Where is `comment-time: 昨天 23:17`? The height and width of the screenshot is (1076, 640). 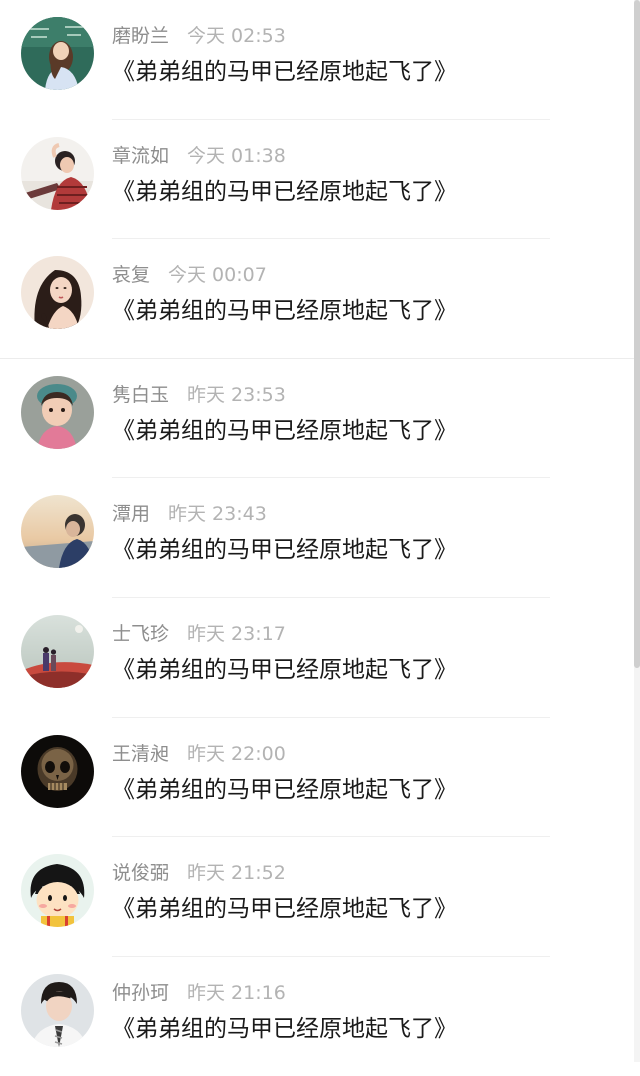
comment-time: 昨天 23:17 is located at coordinates (236, 633).